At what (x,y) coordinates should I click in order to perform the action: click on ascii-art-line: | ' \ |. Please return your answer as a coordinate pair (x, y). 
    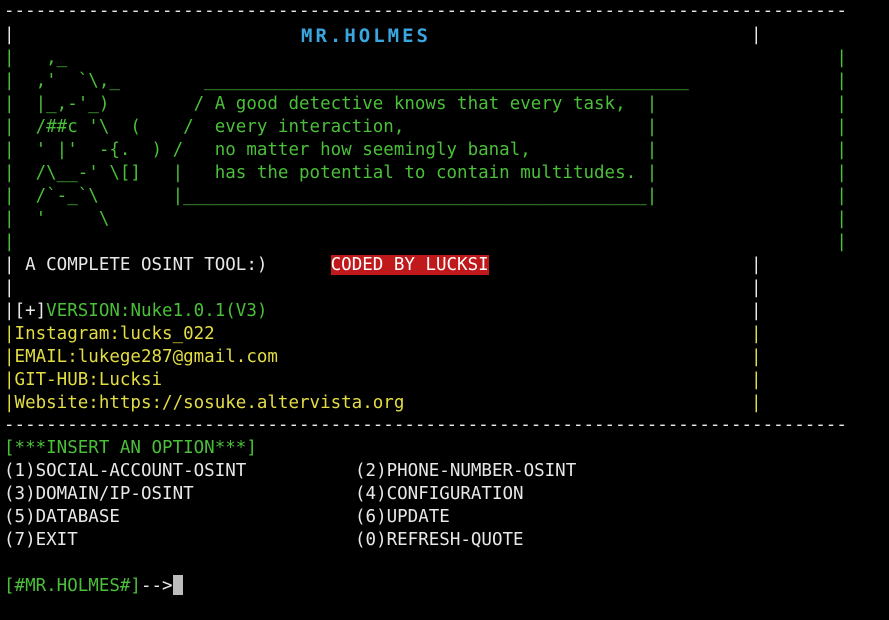
    Looking at the image, I should click on (425, 219).